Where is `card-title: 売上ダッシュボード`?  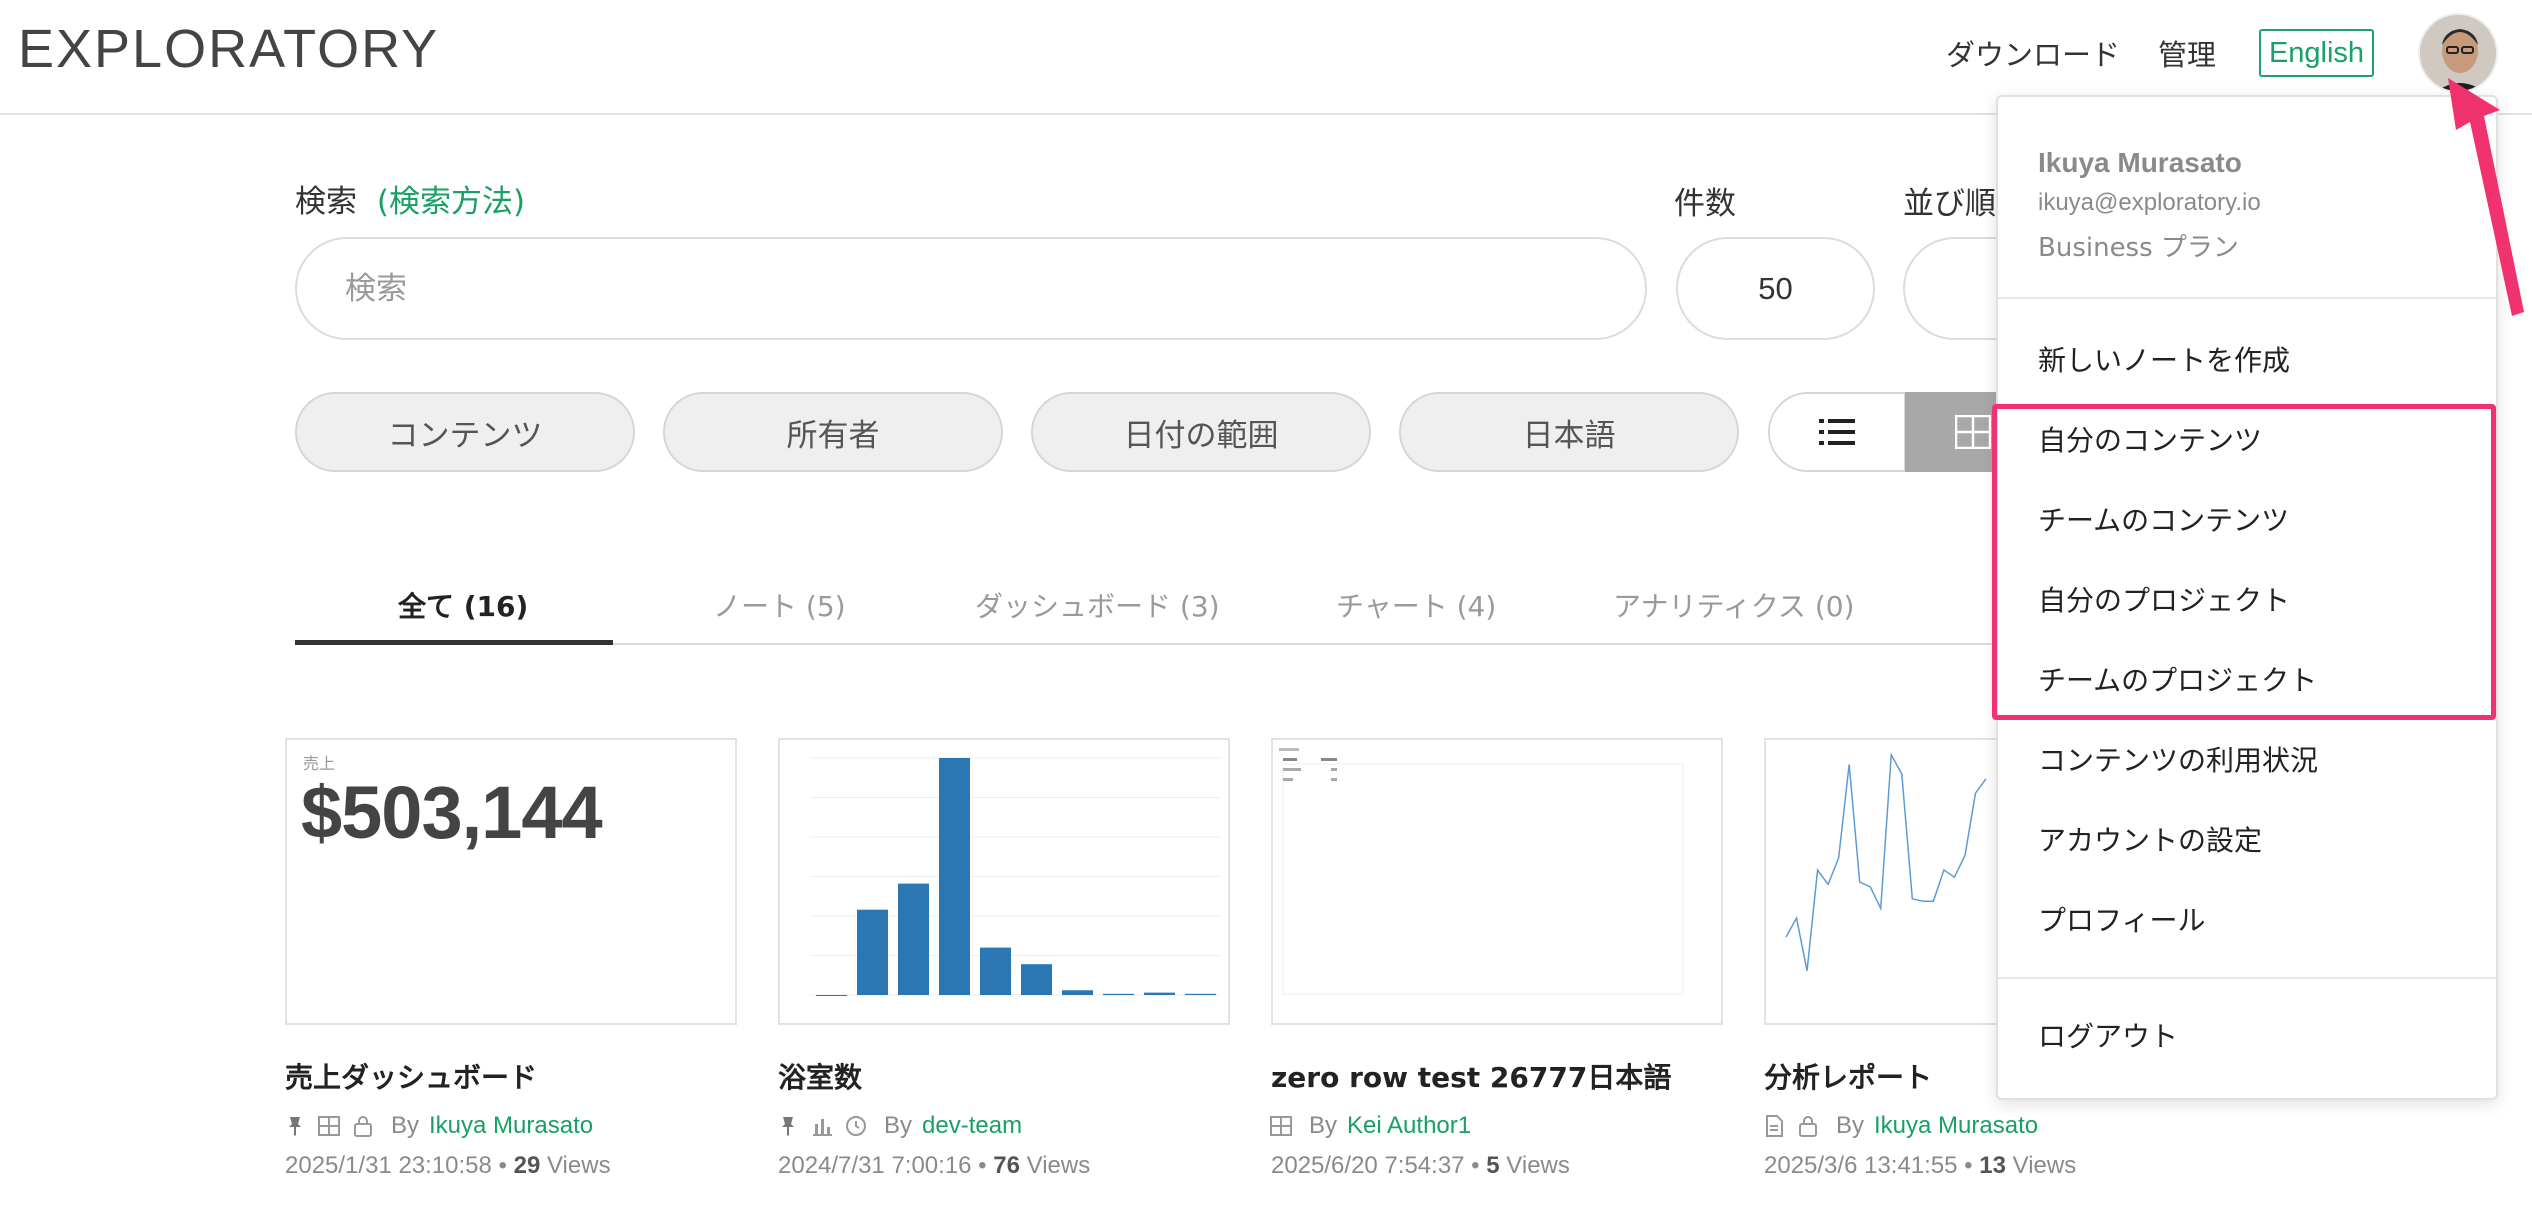
card-title: 売上ダッシュボード is located at coordinates (411, 1076).